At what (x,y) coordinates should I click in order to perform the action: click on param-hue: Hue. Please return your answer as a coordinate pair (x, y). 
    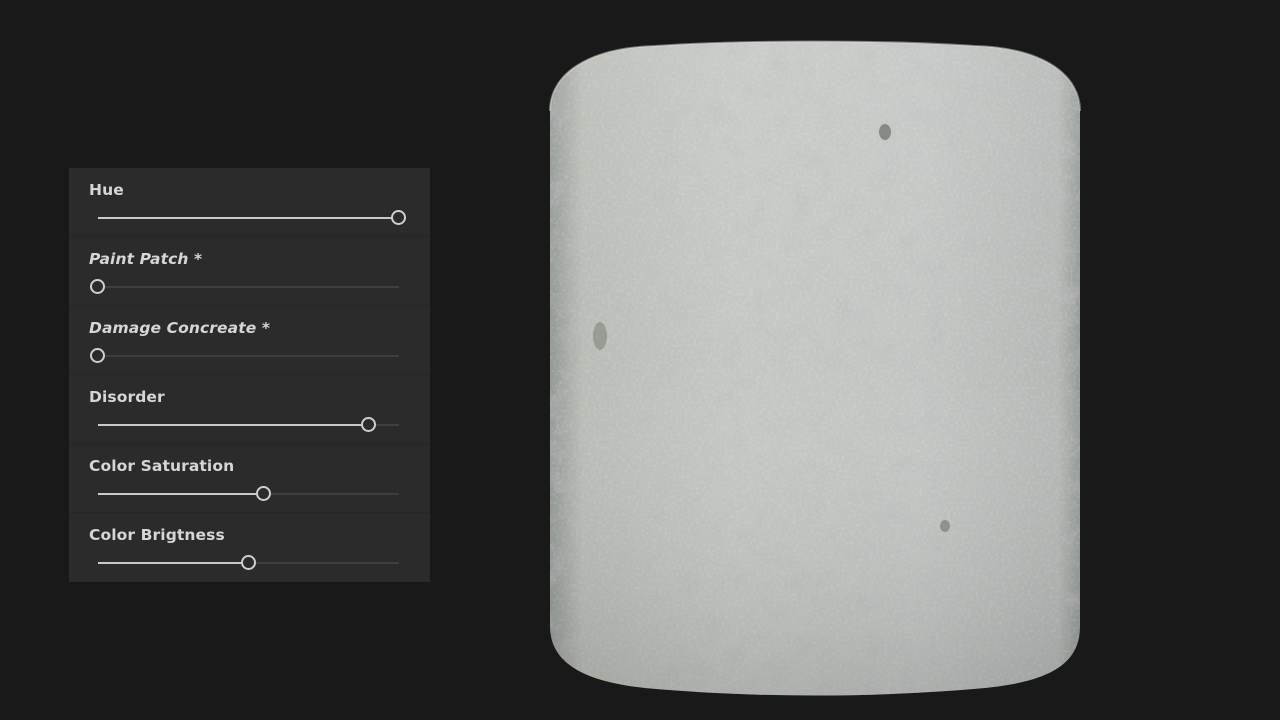
    Looking at the image, I should click on (249, 202).